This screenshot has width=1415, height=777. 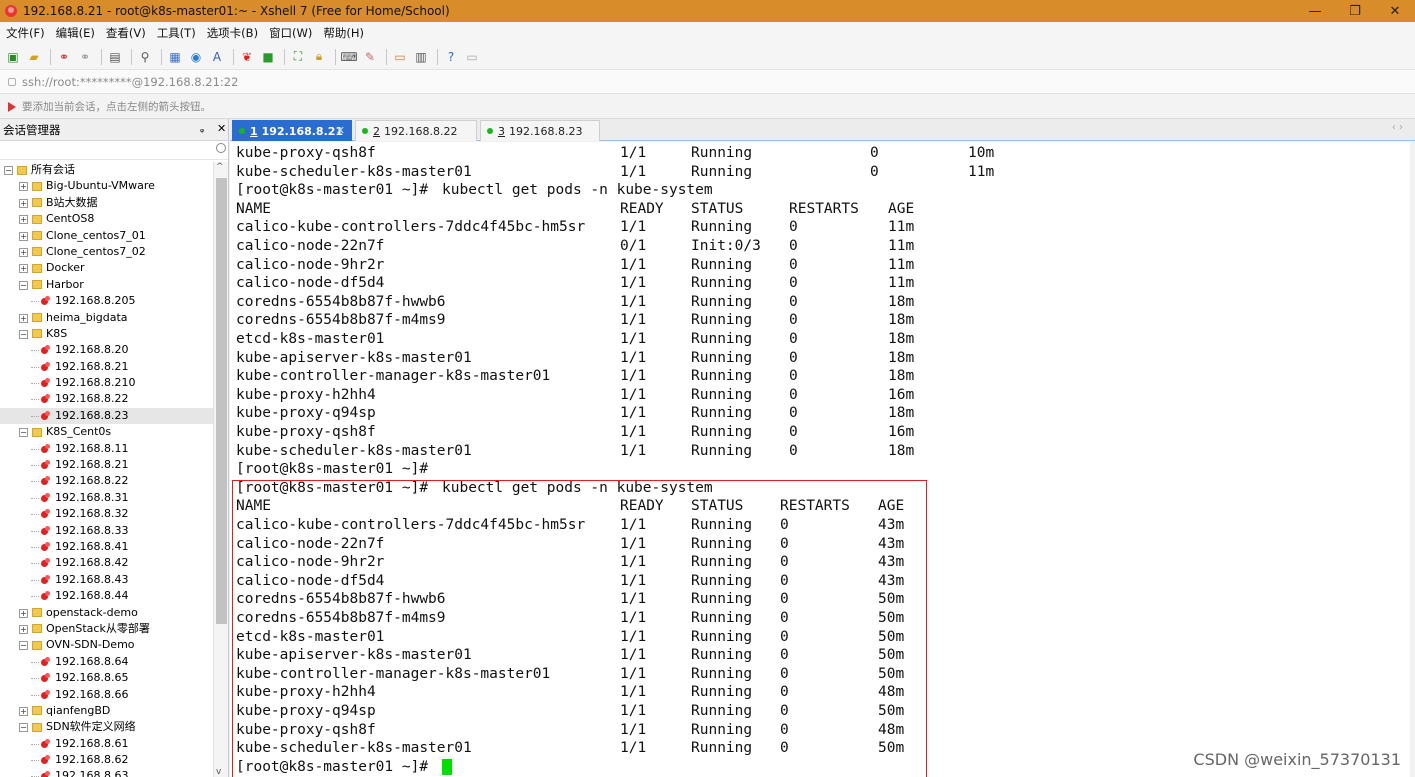 I want to click on session-item: 192.168.8.63, so click(x=106, y=772).